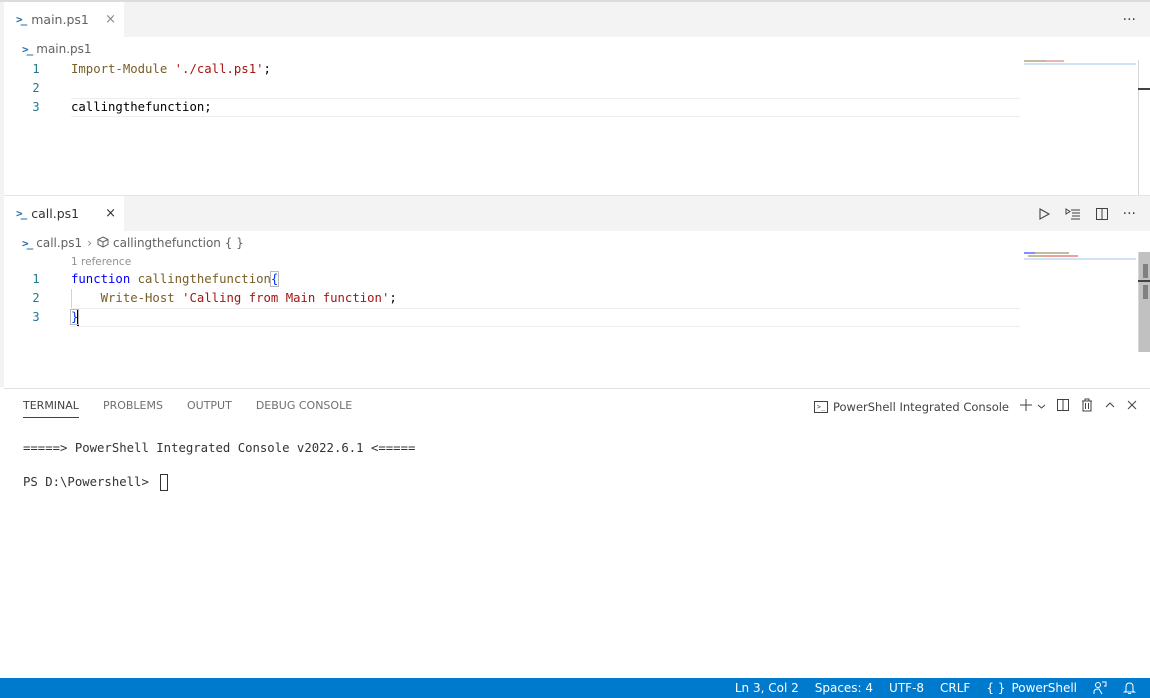 The image size is (1150, 698). Describe the element at coordinates (911, 407) in the screenshot. I see `terminal-selector: >_ PowerShell Integrated Console` at that location.